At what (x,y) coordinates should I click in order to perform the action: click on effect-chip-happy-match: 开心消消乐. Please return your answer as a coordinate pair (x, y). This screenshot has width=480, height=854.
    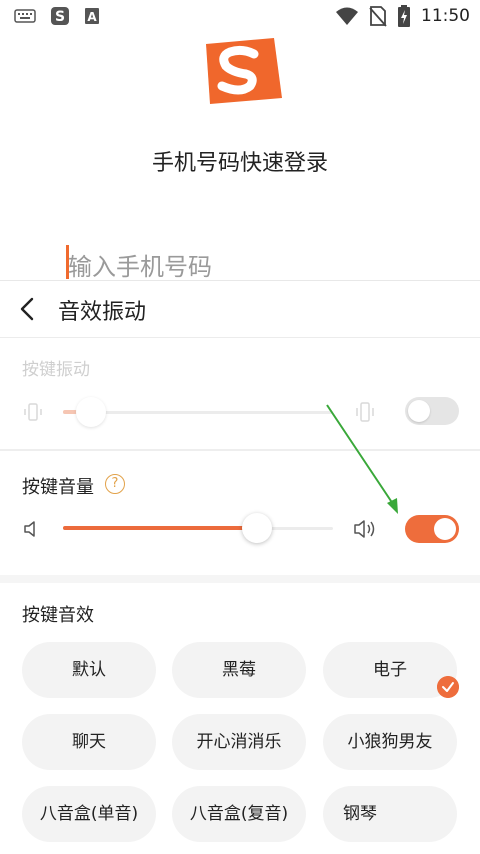
    Looking at the image, I should click on (239, 742).